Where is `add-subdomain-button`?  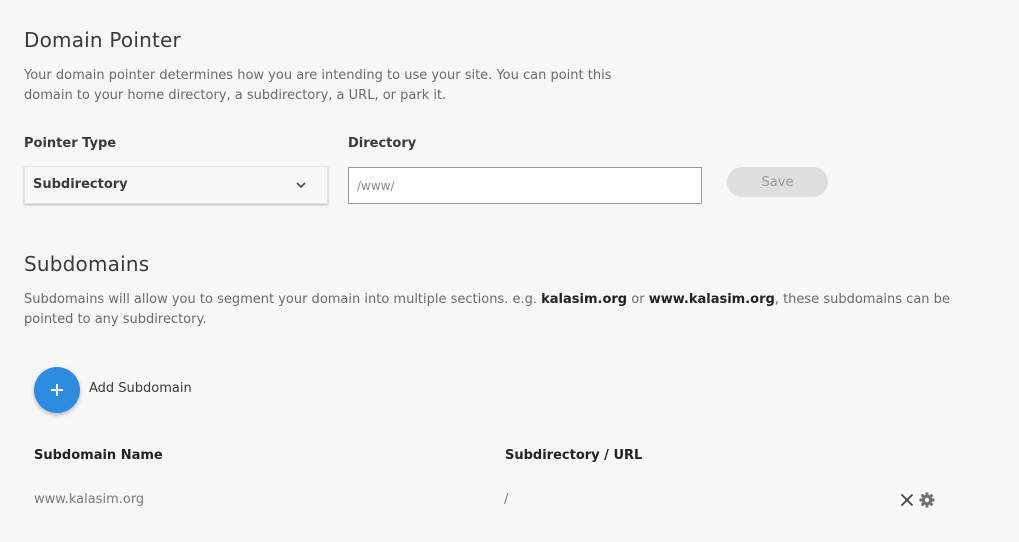 add-subdomain-button is located at coordinates (57, 390).